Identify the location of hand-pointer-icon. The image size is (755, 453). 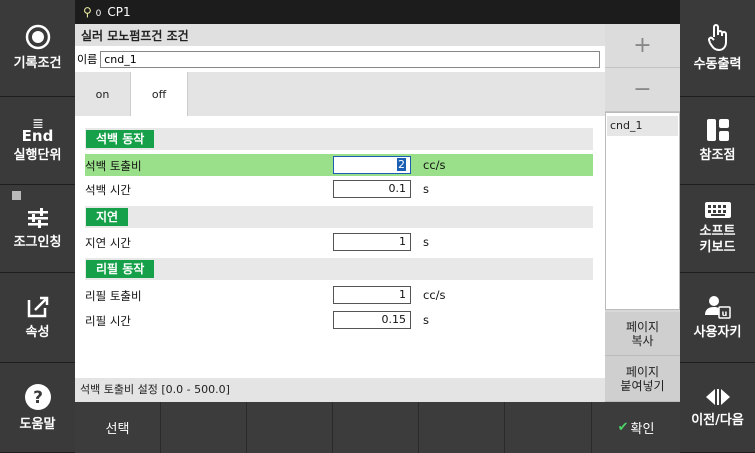
(717, 37).